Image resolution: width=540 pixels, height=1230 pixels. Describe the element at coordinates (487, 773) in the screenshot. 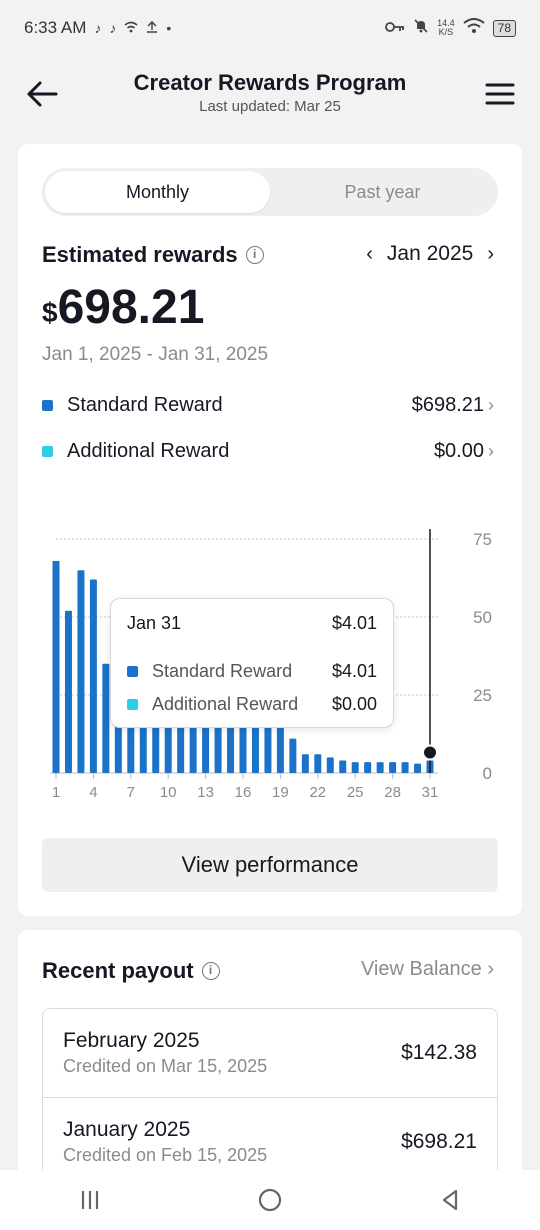

I see `y-tick-label: 0` at that location.